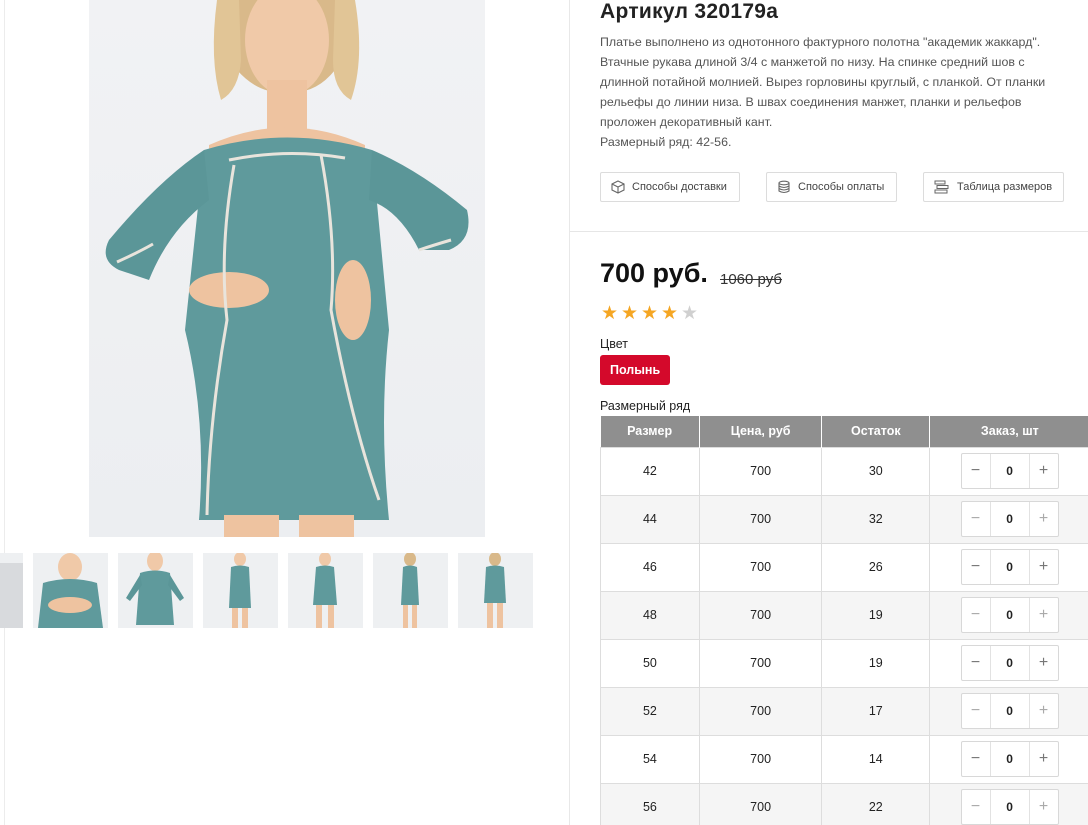 The height and width of the screenshot is (825, 1088). Describe the element at coordinates (844, 615) in the screenshot. I see `table-row: 48 700 19−0 +` at that location.